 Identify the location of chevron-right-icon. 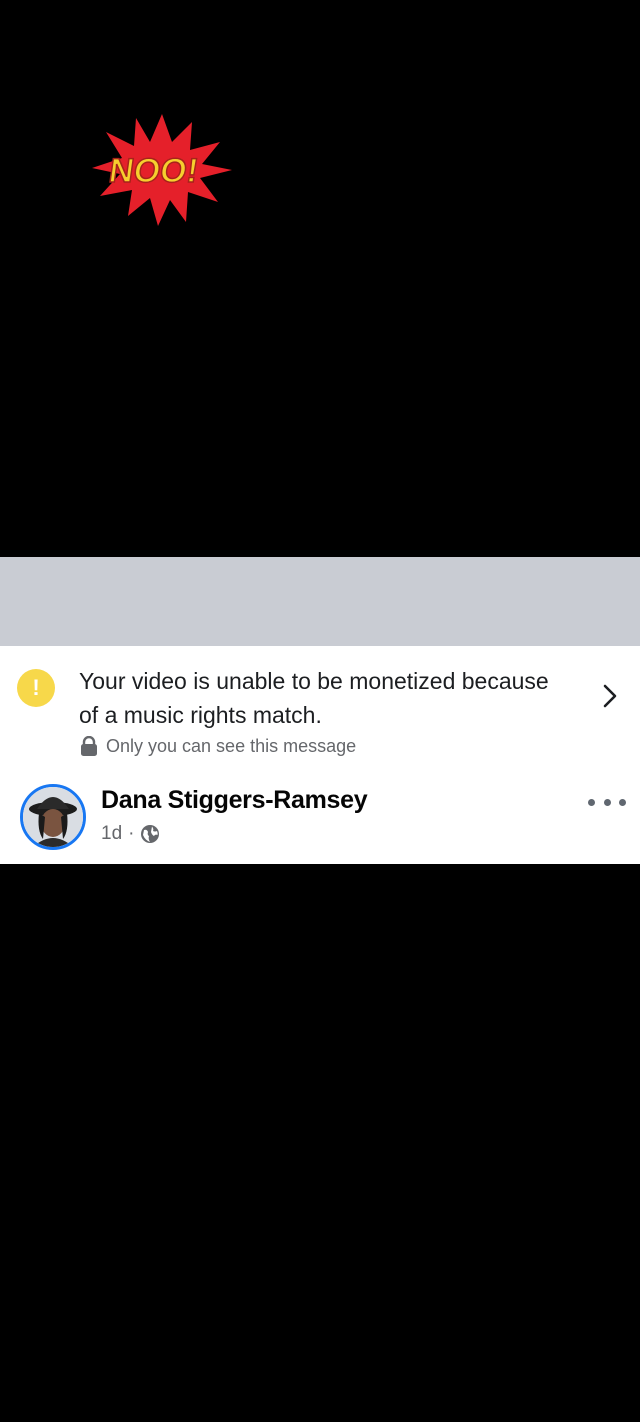
(610, 696).